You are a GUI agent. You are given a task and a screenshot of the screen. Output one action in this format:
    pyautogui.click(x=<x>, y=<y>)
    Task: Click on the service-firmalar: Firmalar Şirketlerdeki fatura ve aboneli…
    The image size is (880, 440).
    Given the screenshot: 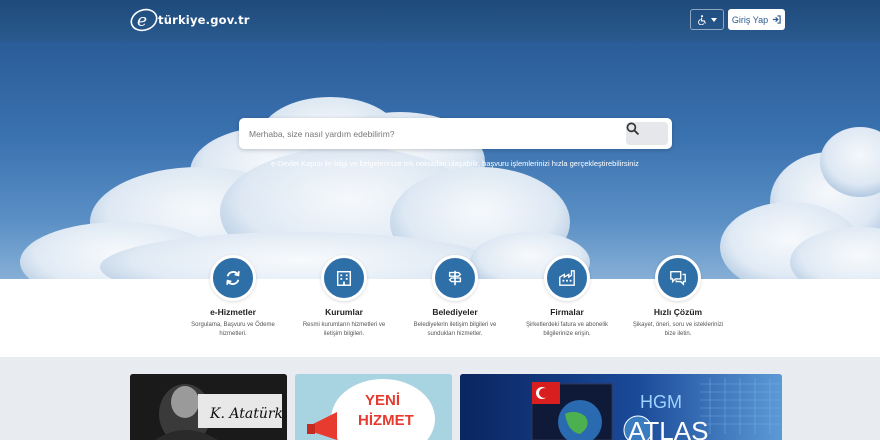 What is the action you would take?
    pyautogui.click(x=567, y=297)
    